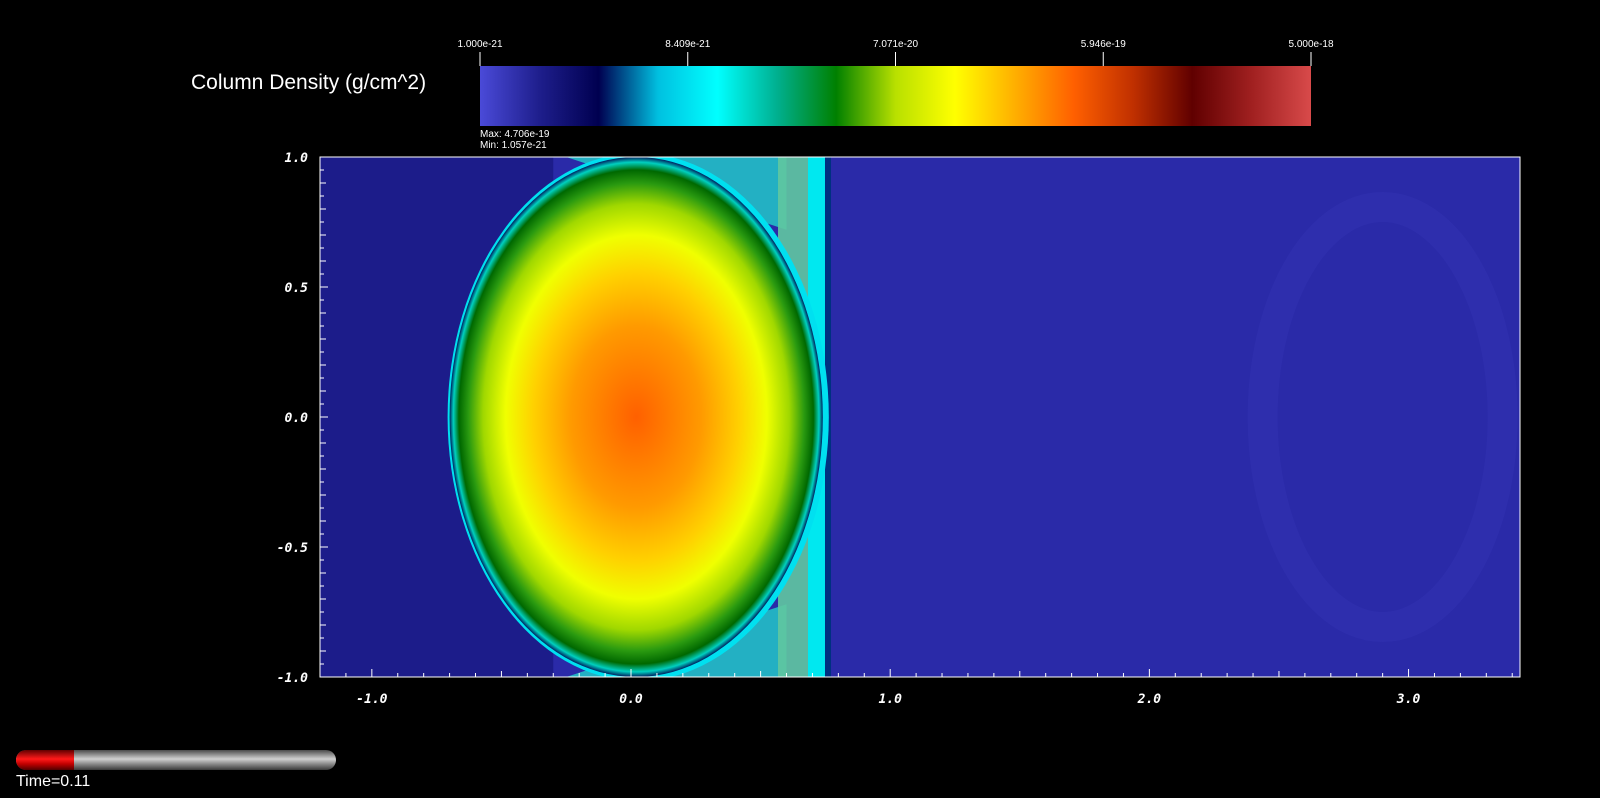  What do you see at coordinates (895, 96) in the screenshot?
I see `colorbar` at bounding box center [895, 96].